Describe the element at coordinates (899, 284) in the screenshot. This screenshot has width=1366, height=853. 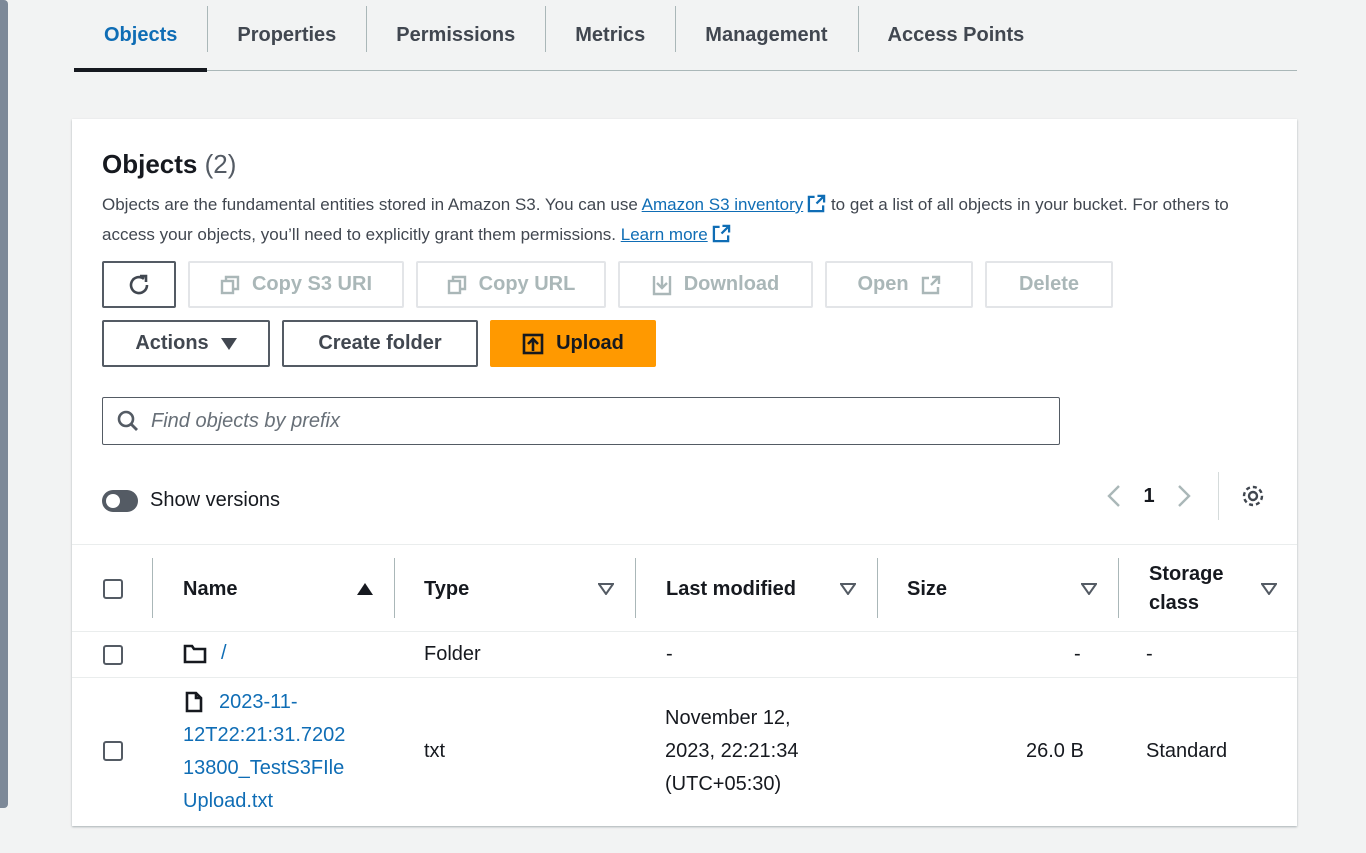
I see `open-button: Open` at that location.